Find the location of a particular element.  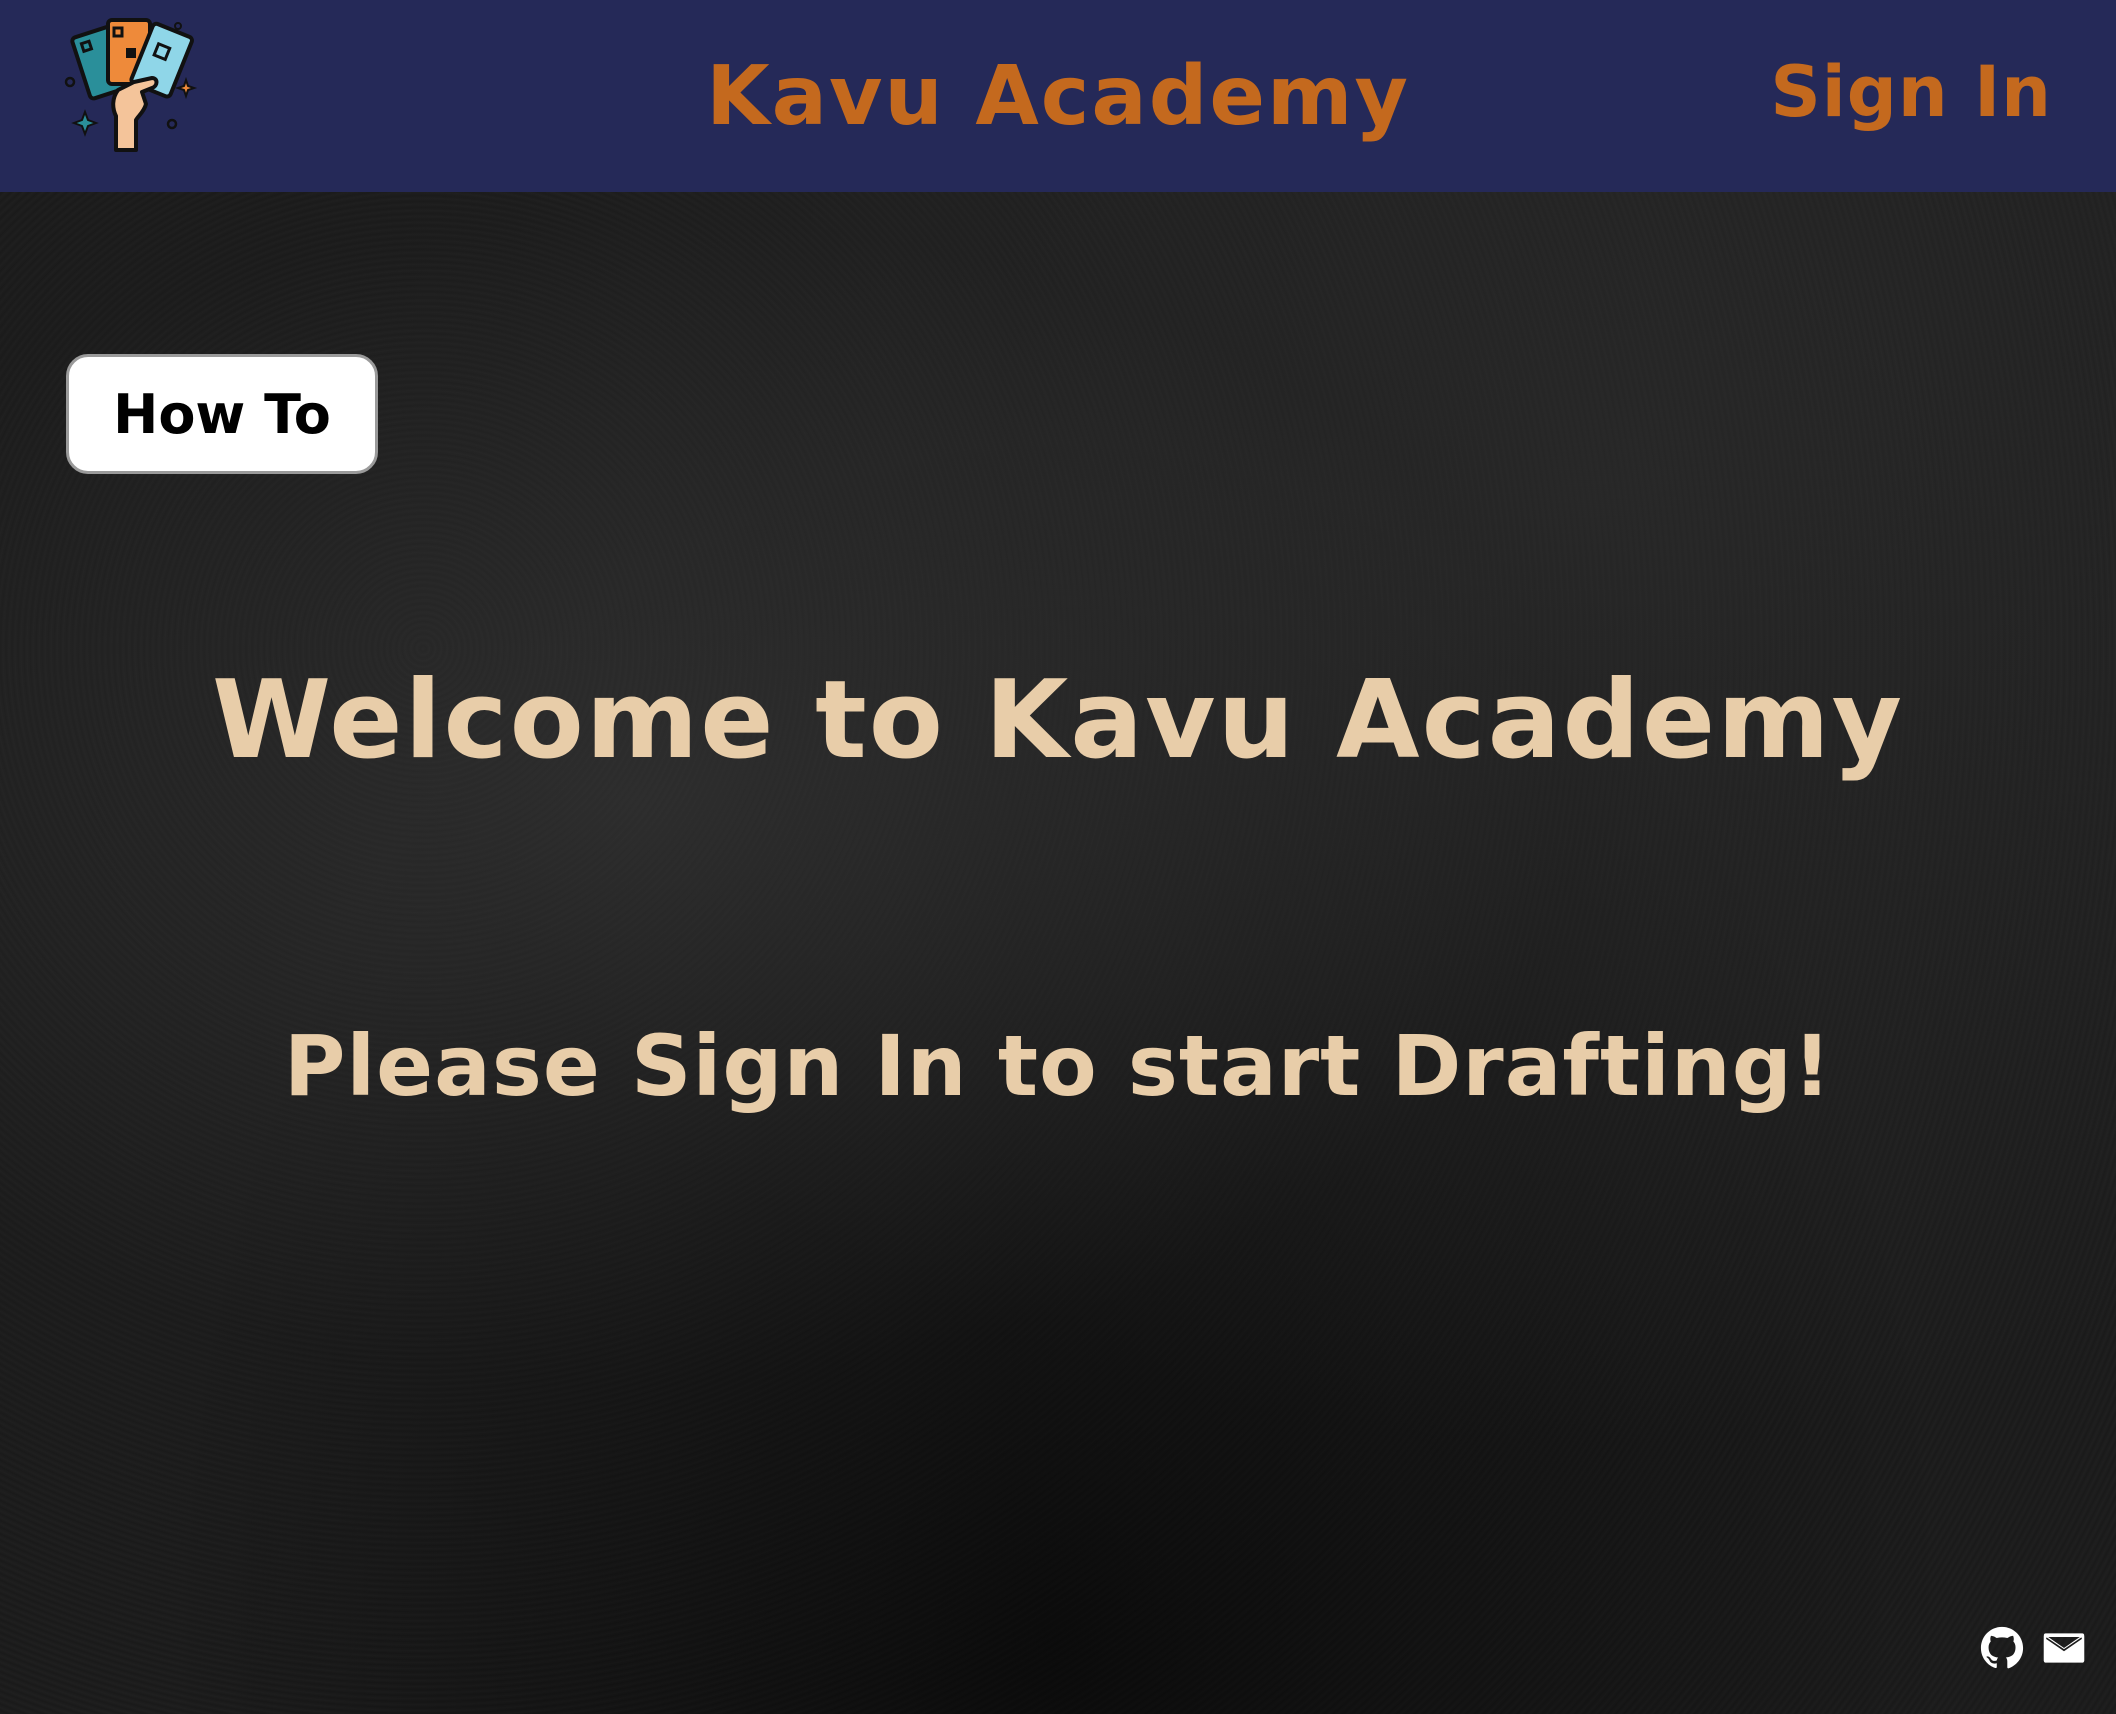

how-to-button: How To is located at coordinates (222, 414).